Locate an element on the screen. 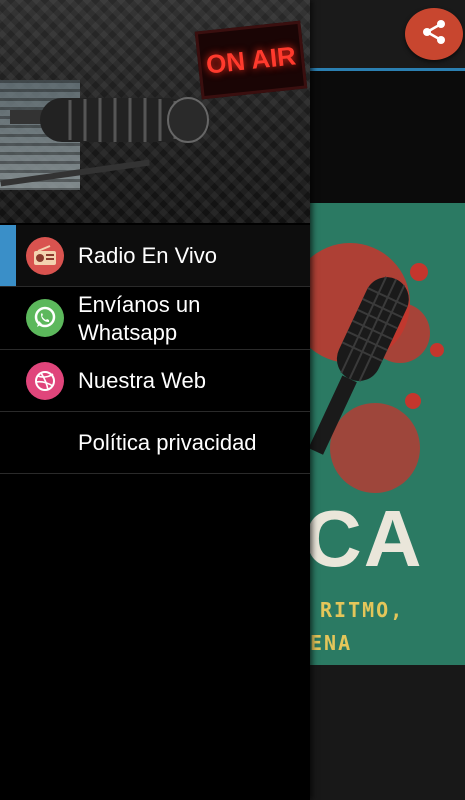 The height and width of the screenshot is (800, 465). share-icon is located at coordinates (434, 34).